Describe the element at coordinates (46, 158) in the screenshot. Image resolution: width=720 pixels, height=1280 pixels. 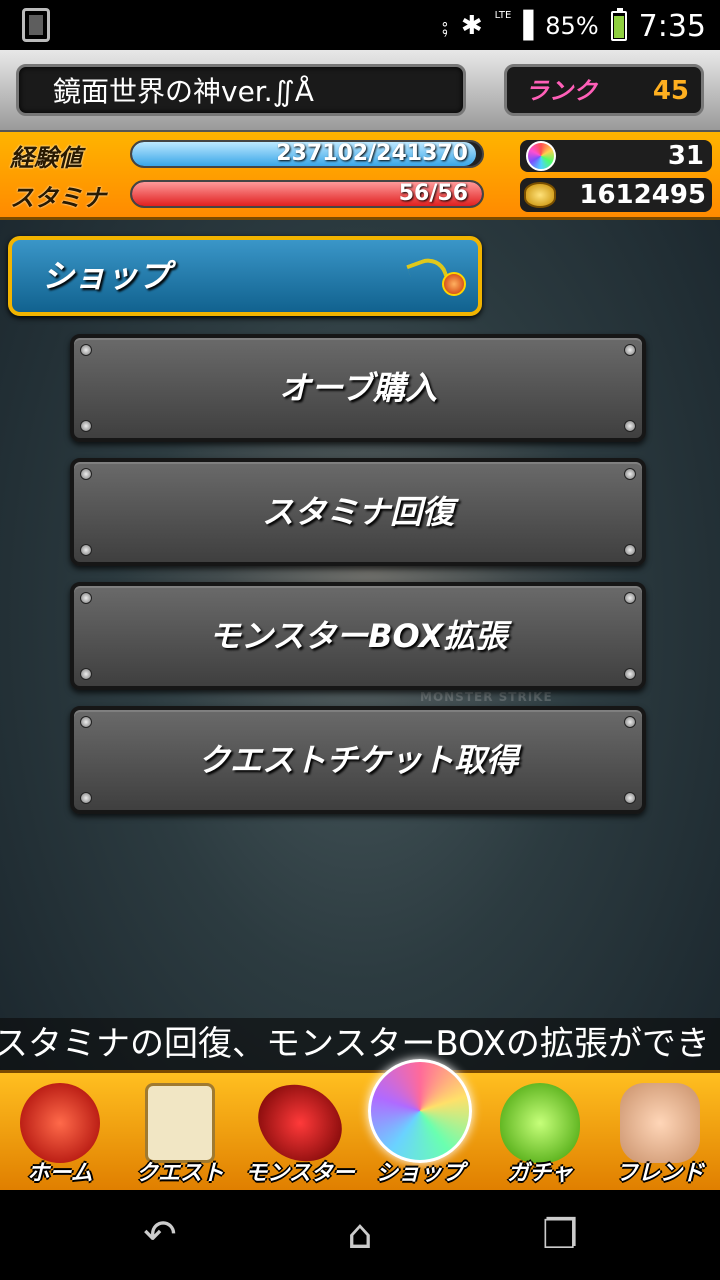
I see `exp-label: 経験値` at that location.